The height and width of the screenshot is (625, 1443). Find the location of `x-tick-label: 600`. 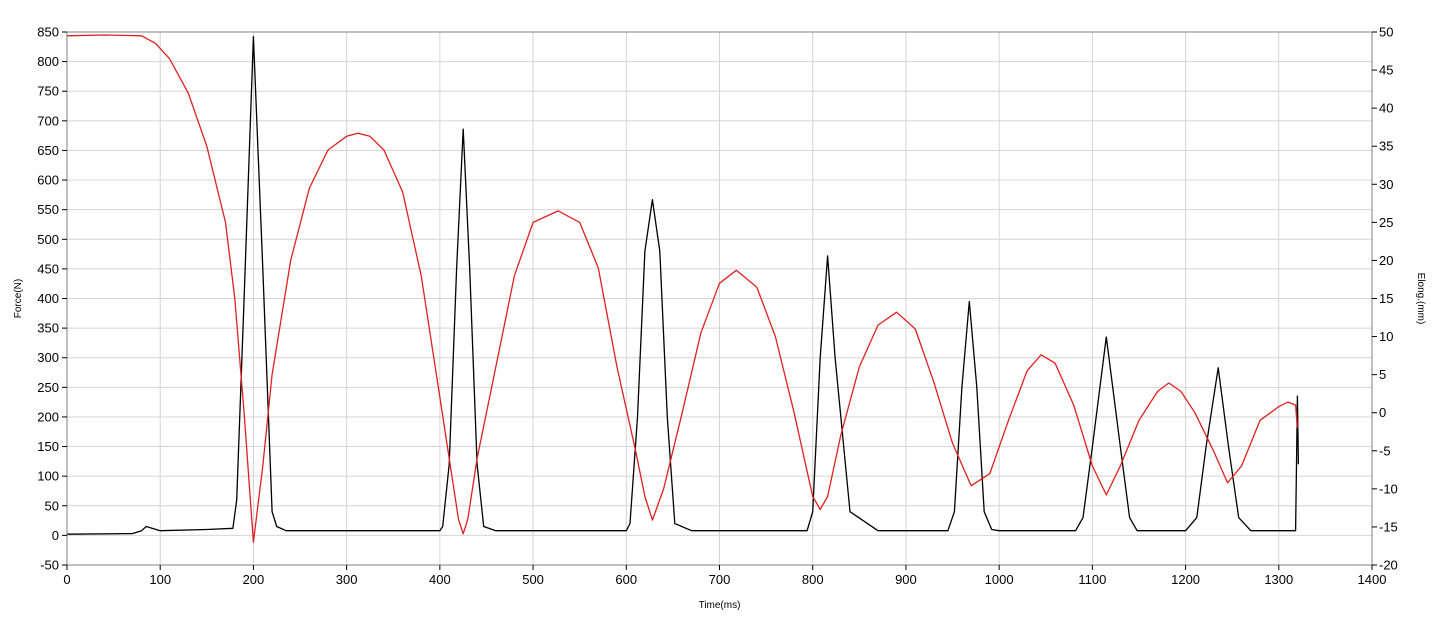

x-tick-label: 600 is located at coordinates (626, 579).